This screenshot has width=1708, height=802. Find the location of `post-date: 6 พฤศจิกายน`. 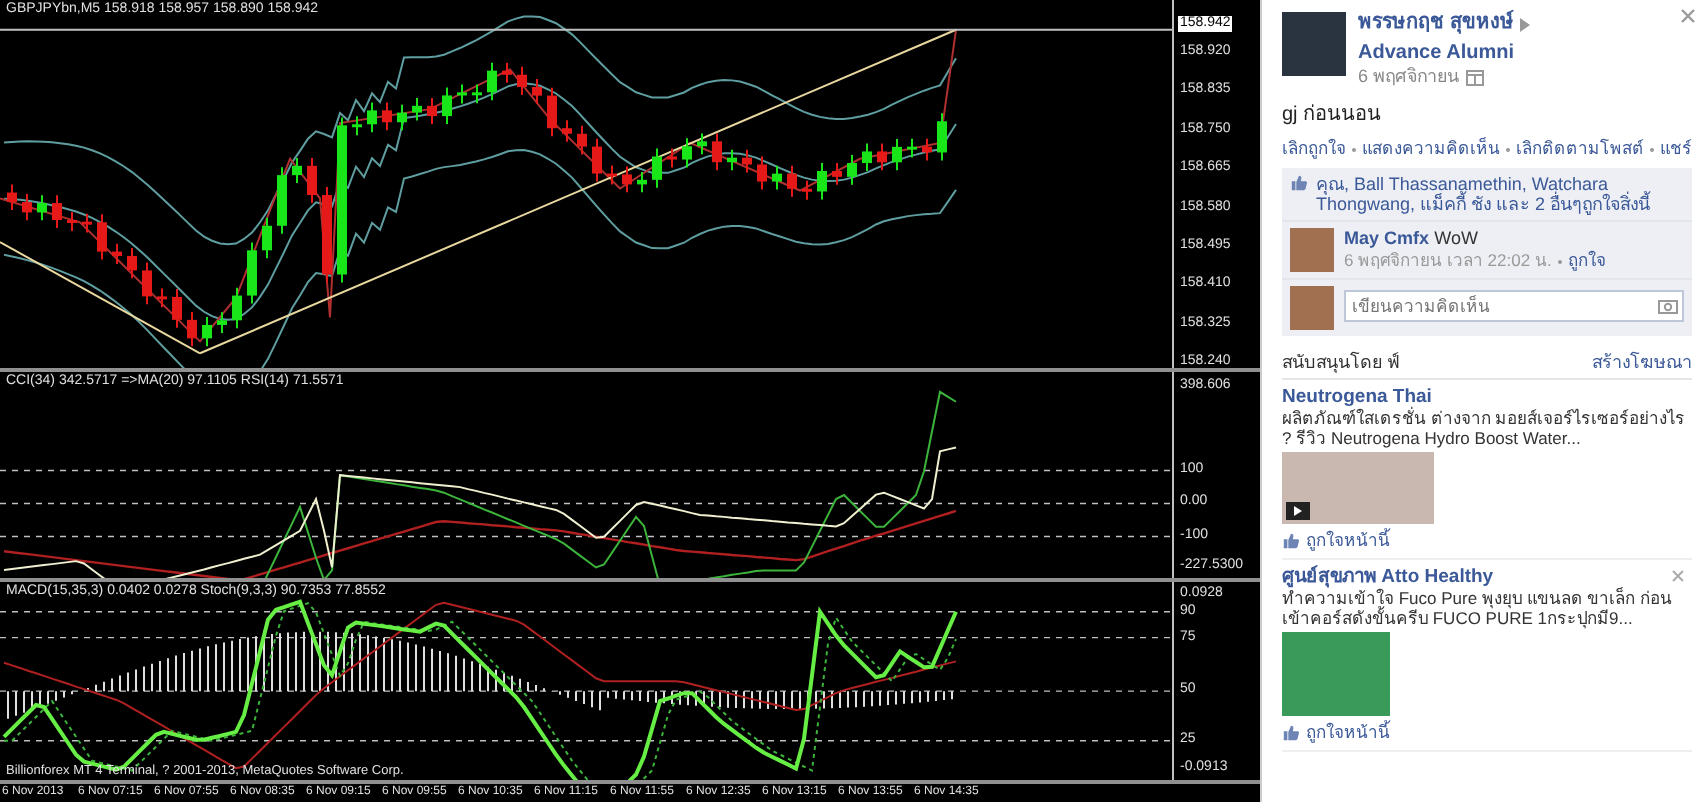

post-date: 6 พฤศจิกายน is located at coordinates (1409, 77).